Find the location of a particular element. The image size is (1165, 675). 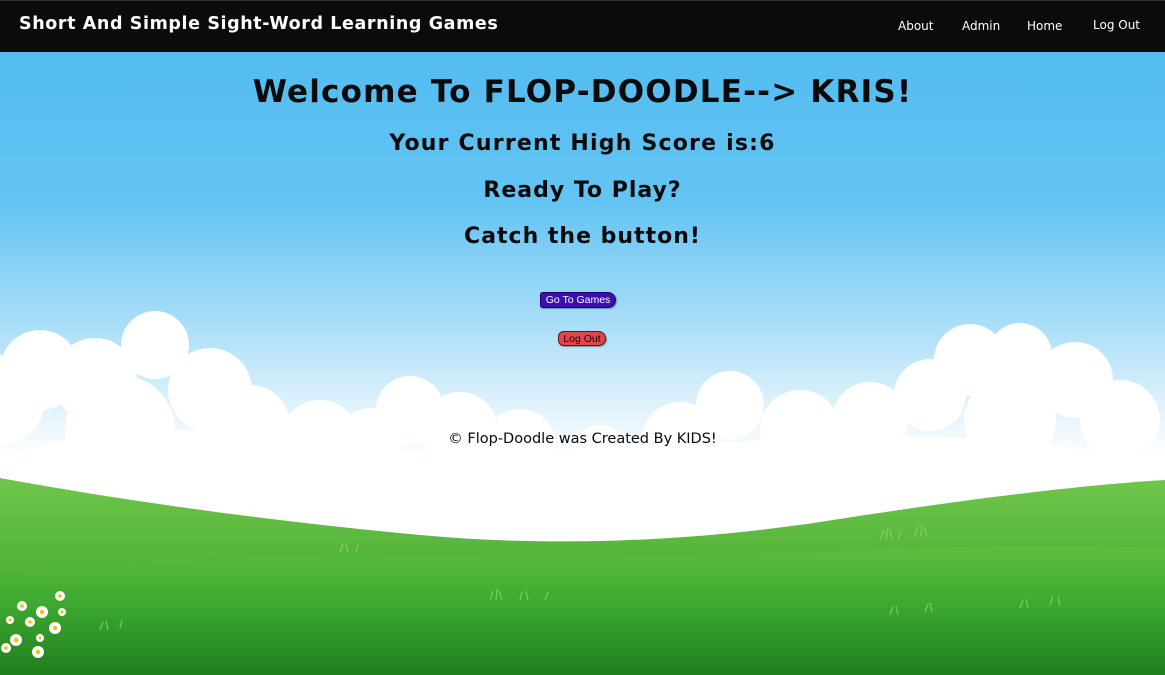

go-to-games-button: Go To Games is located at coordinates (578, 300).